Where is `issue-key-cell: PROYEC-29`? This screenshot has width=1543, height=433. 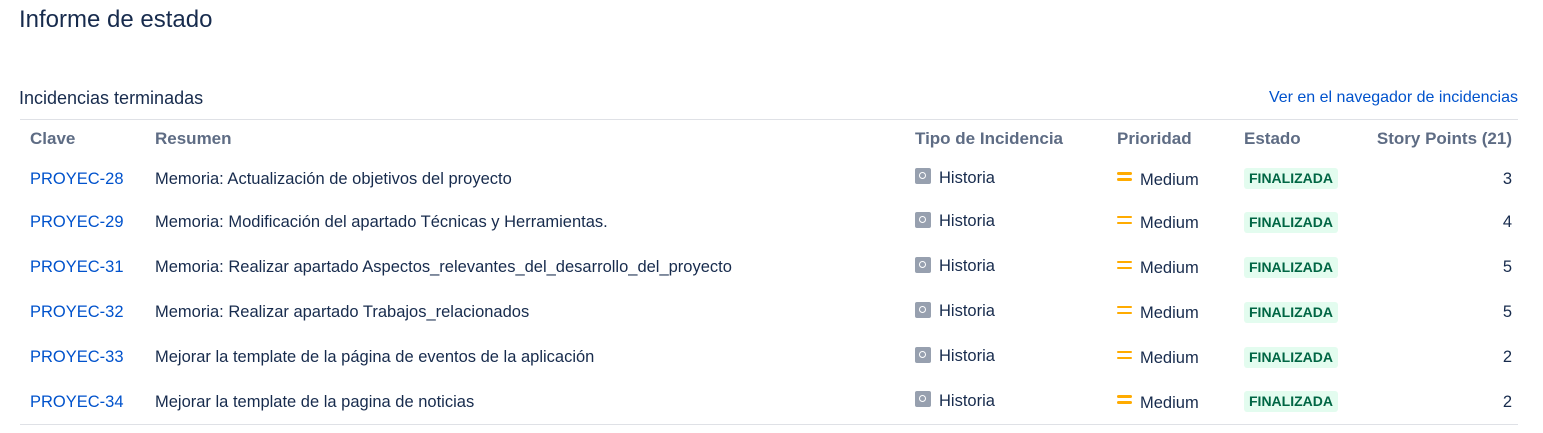
issue-key-cell: PROYEC-29 is located at coordinates (82, 222).